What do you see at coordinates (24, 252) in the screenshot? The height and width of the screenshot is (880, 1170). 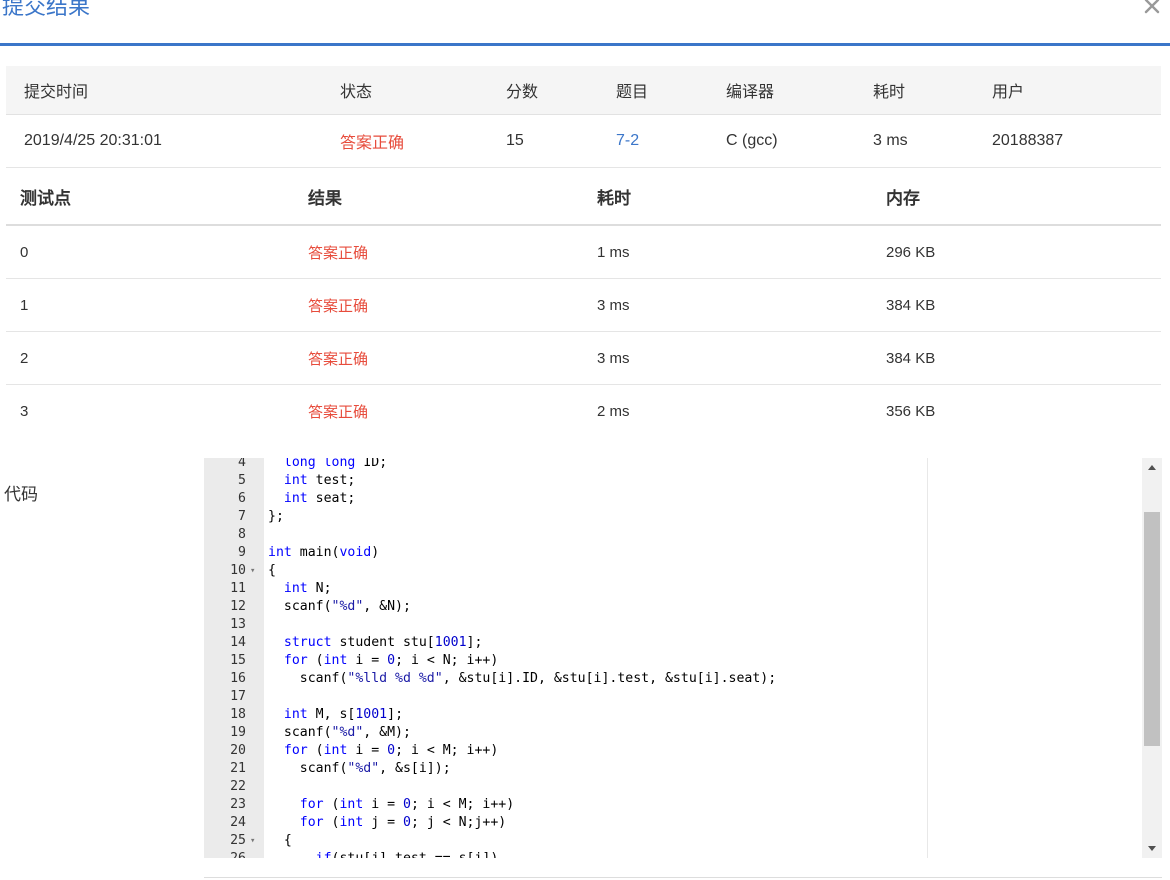 I see `test-id: 0` at bounding box center [24, 252].